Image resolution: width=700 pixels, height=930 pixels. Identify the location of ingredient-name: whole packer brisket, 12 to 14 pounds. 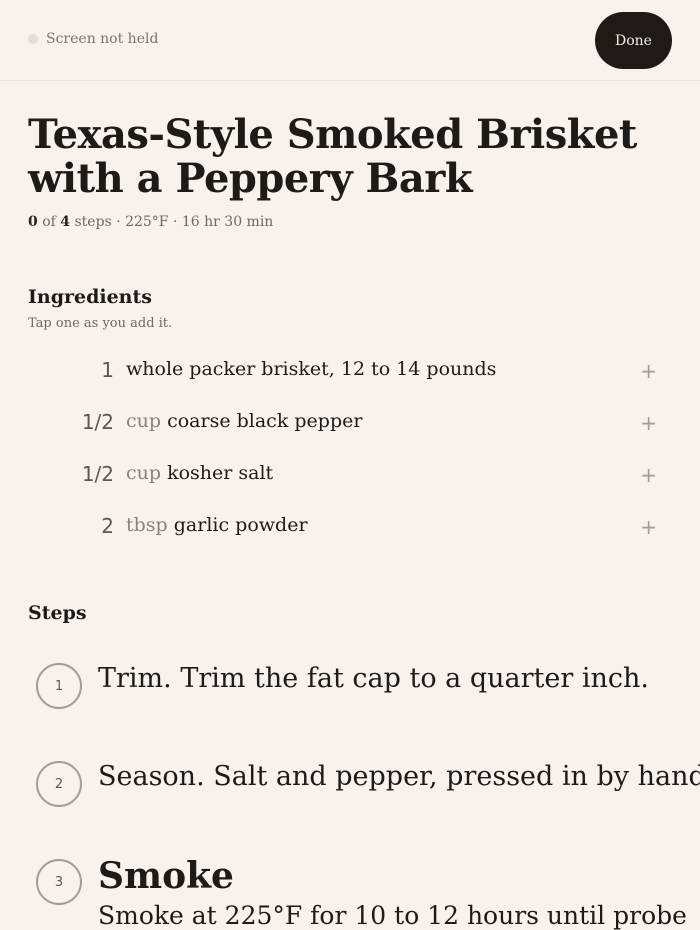
(311, 369).